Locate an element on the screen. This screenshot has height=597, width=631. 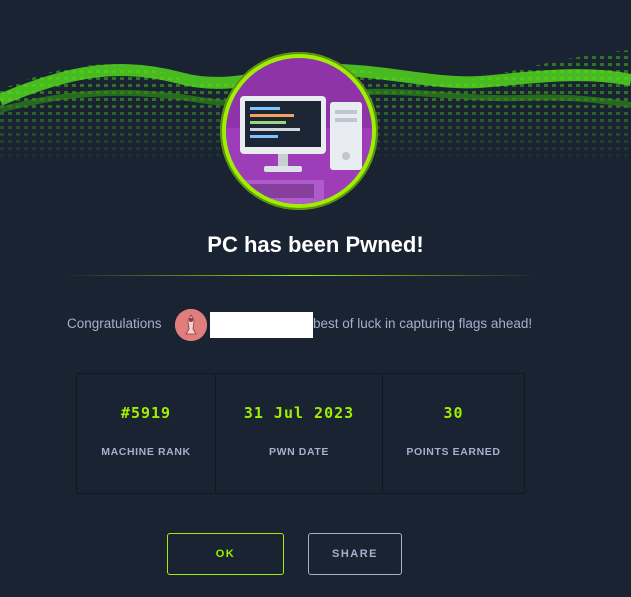
computer-icon is located at coordinates (299, 131).